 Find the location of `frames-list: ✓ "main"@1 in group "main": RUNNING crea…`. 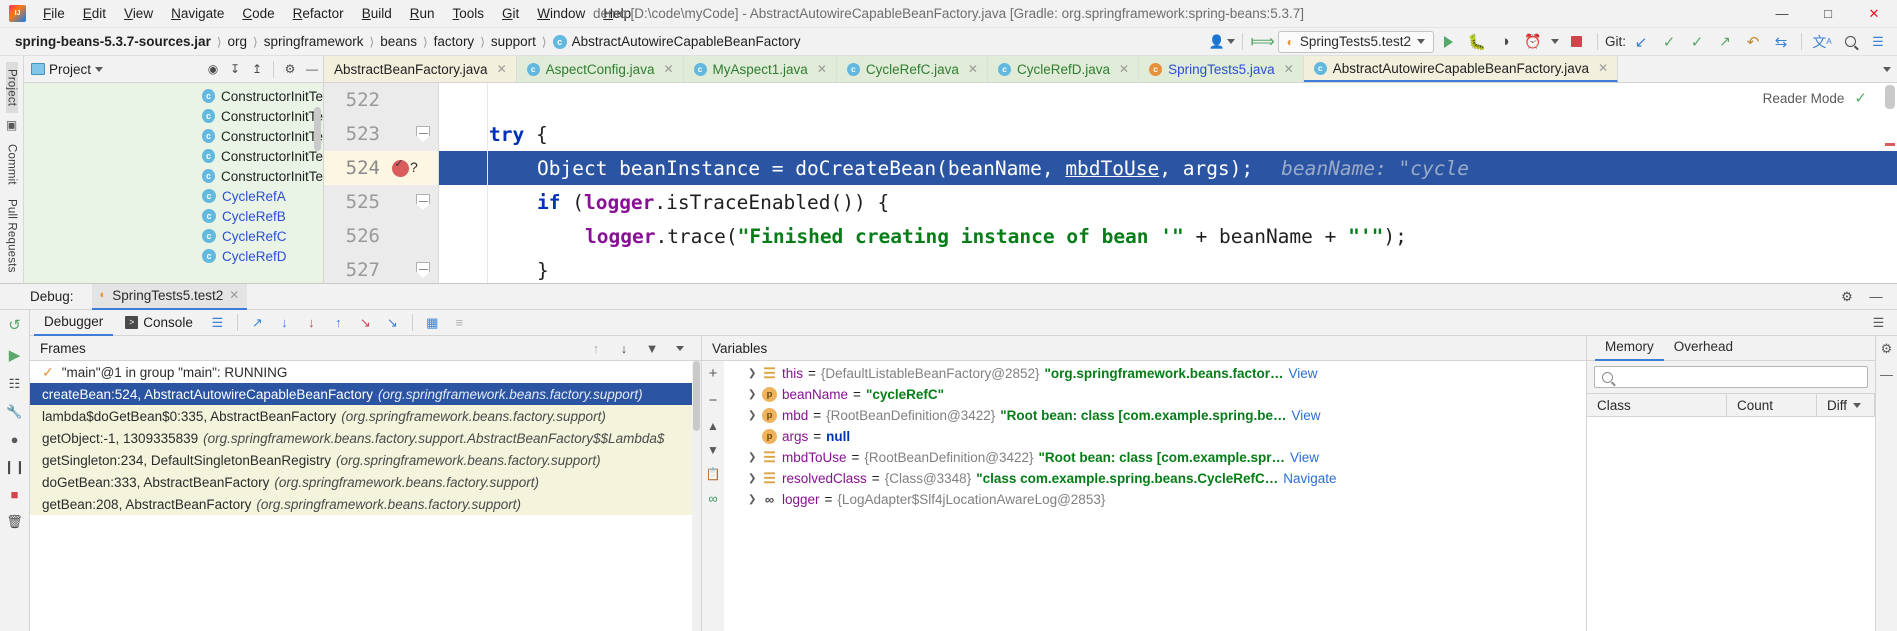

frames-list: ✓ "main"@1 in group "main": RUNNING crea… is located at coordinates (361, 496).